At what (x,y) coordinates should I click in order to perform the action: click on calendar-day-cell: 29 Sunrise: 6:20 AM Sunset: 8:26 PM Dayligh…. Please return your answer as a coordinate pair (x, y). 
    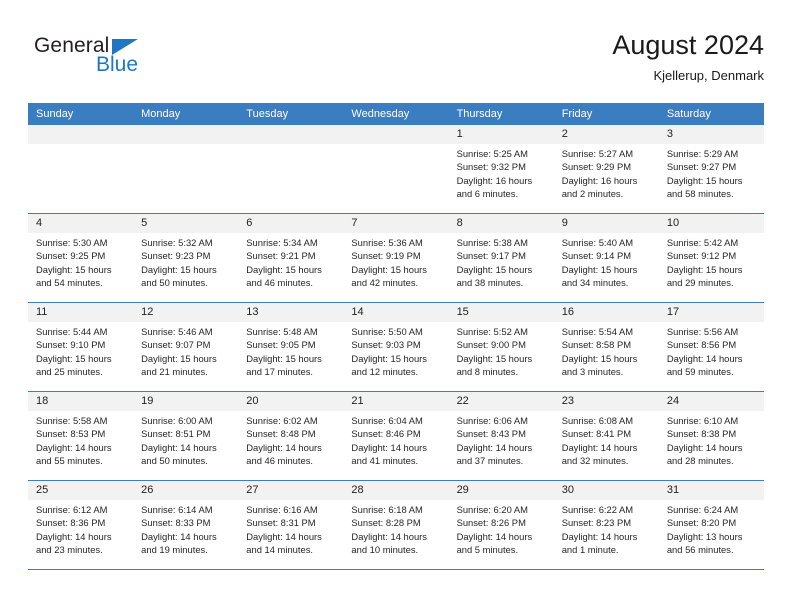
    Looking at the image, I should click on (501, 525).